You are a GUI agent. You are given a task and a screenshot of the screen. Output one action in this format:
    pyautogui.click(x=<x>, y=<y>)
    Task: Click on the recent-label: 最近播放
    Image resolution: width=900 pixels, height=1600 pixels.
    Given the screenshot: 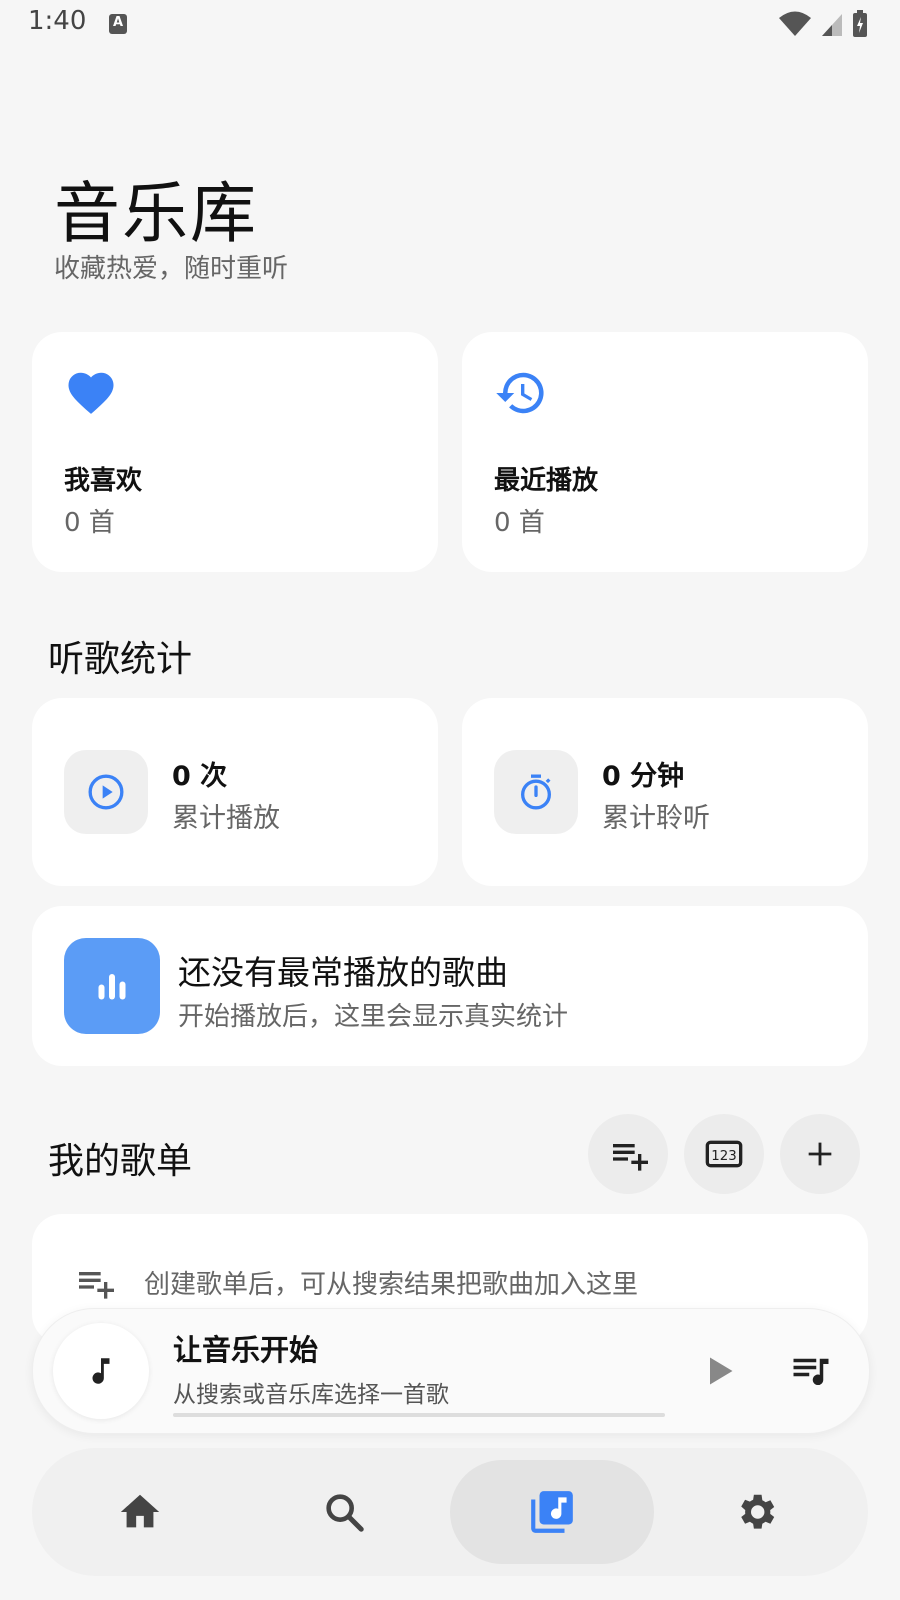 What is the action you would take?
    pyautogui.click(x=546, y=481)
    